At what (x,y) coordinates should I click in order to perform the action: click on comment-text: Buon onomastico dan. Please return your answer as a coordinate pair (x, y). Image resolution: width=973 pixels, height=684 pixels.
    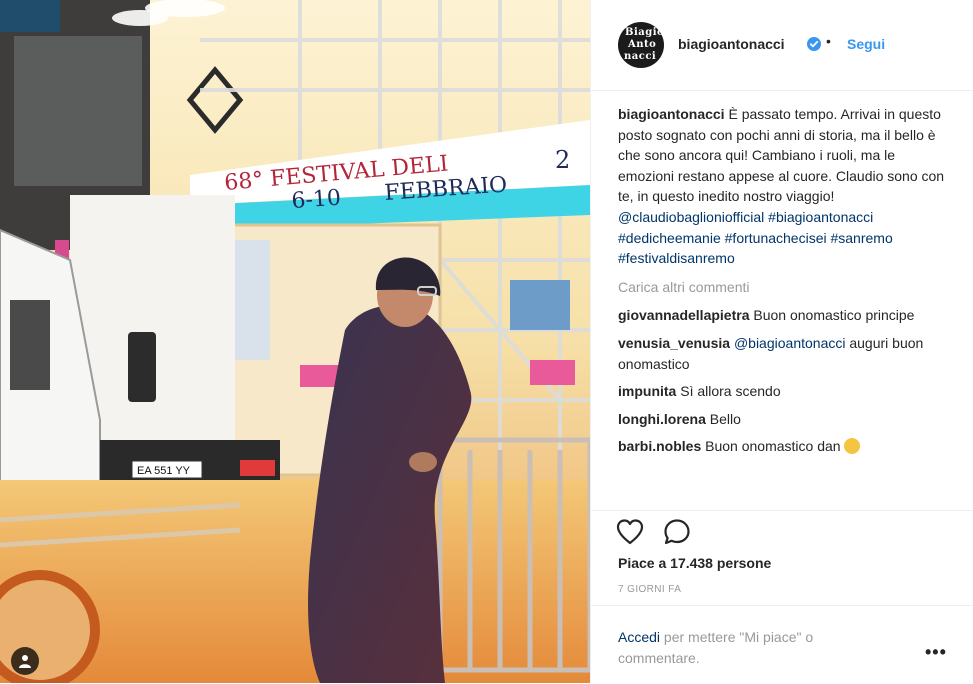
    Looking at the image, I should click on (773, 446).